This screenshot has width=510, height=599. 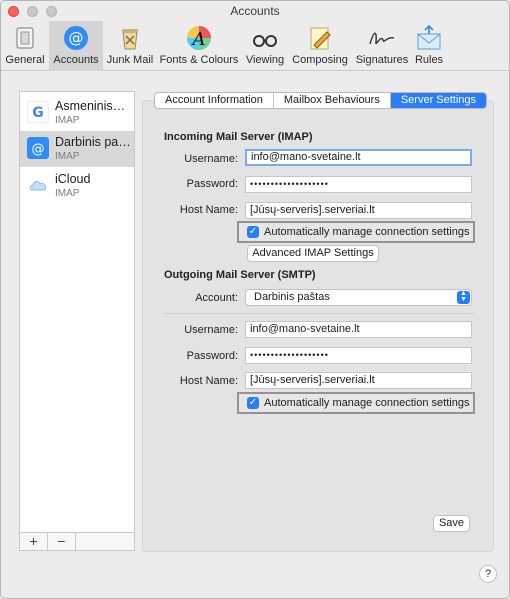 What do you see at coordinates (451, 523) in the screenshot?
I see `save-button: Save` at bounding box center [451, 523].